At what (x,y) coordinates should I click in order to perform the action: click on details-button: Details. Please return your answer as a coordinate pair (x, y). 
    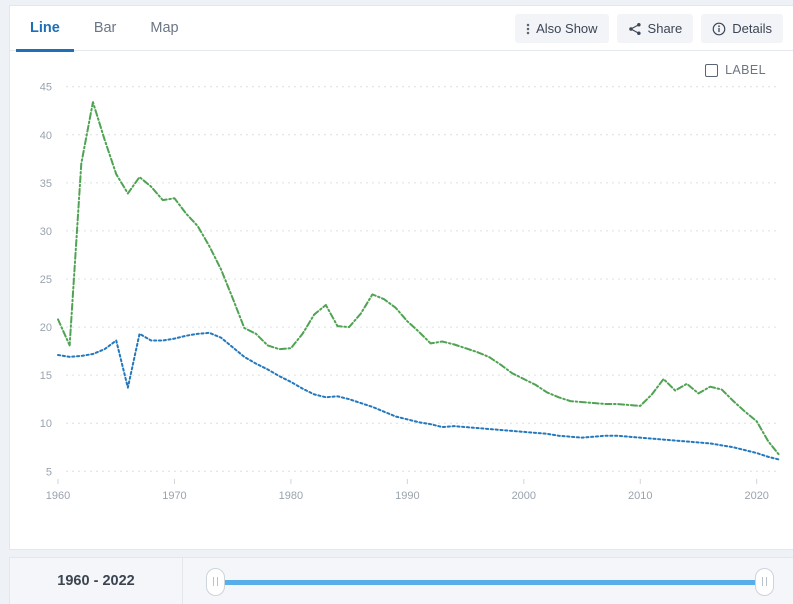
    Looking at the image, I should click on (742, 28).